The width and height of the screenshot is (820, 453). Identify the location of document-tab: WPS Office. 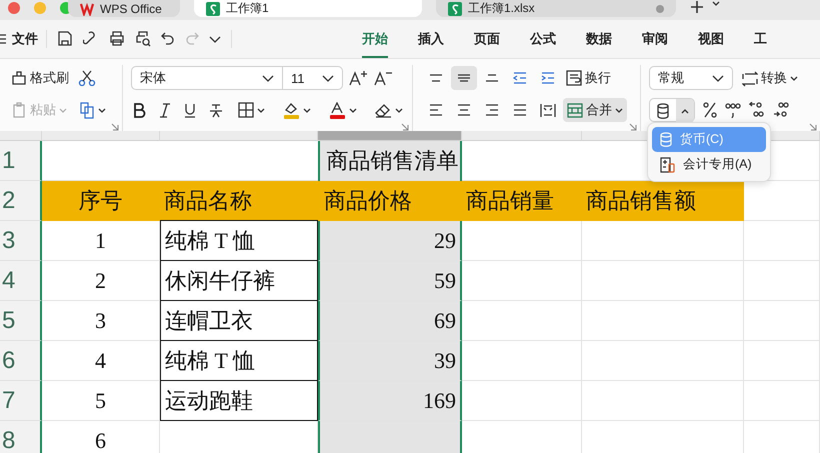
(124, 8).